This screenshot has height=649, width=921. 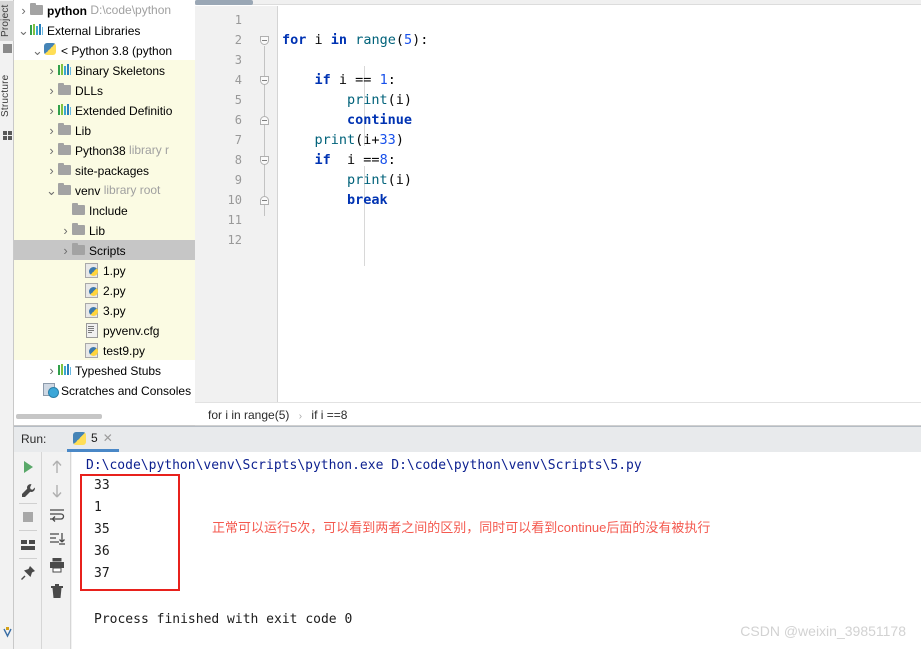 What do you see at coordinates (347, 120) in the screenshot?
I see `code-line-6: continue` at bounding box center [347, 120].